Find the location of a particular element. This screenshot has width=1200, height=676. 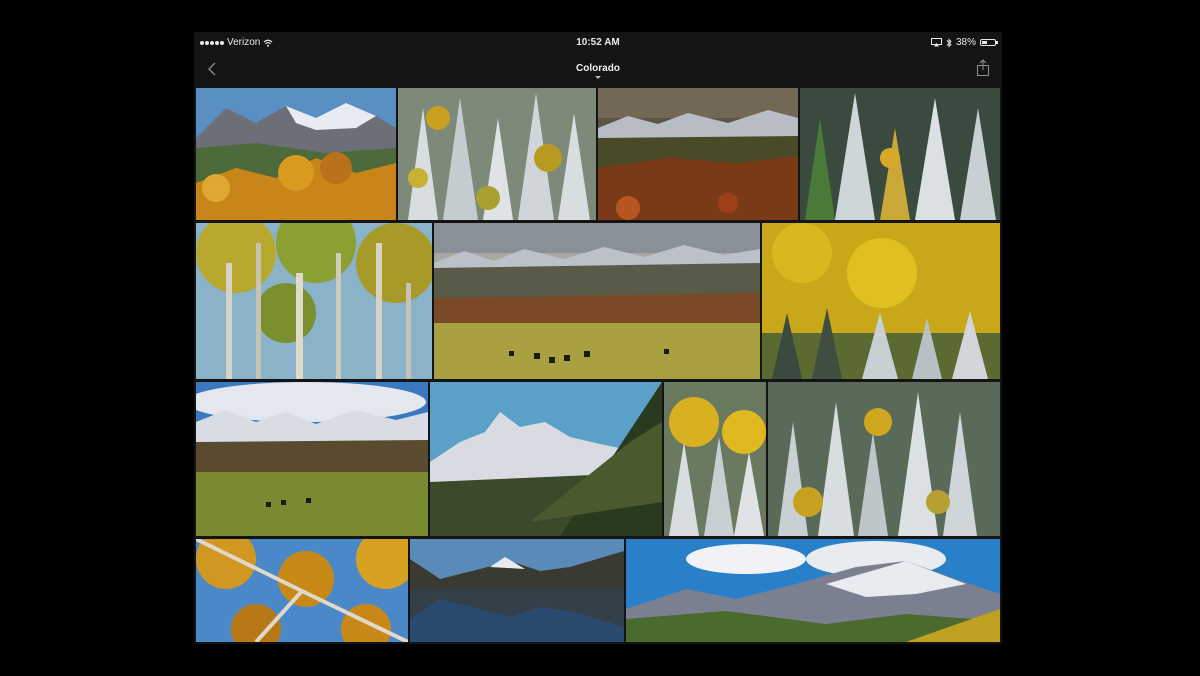

photo-snowy-aspen-forest is located at coordinates (497, 154).